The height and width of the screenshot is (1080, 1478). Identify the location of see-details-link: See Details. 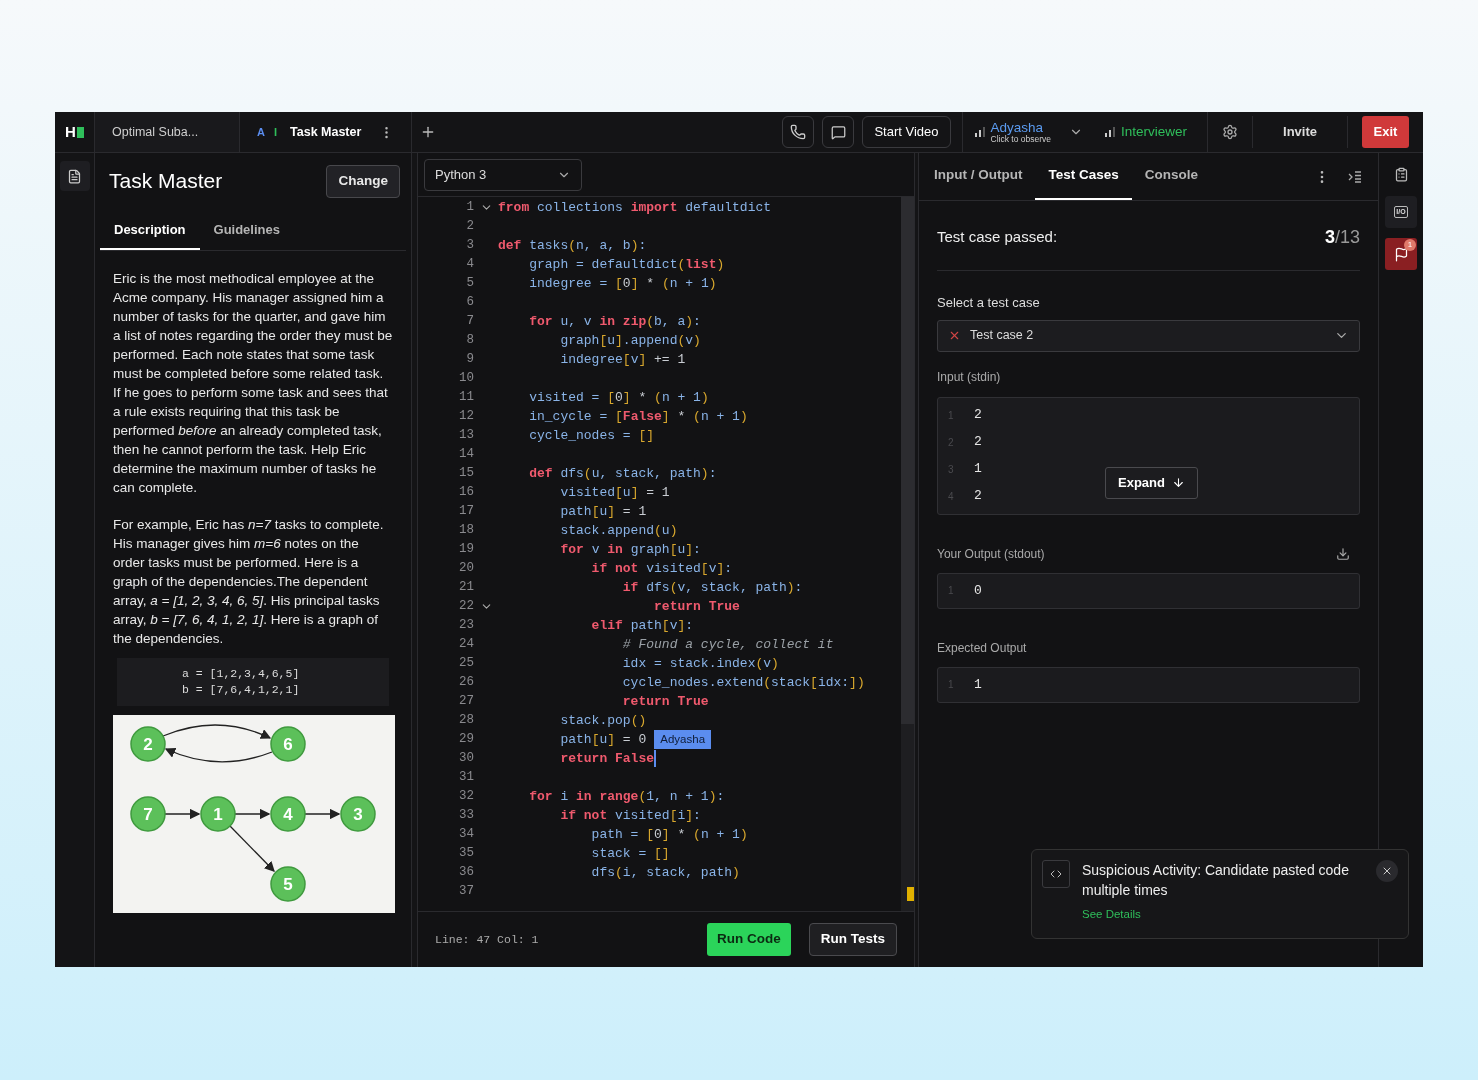
(1111, 915).